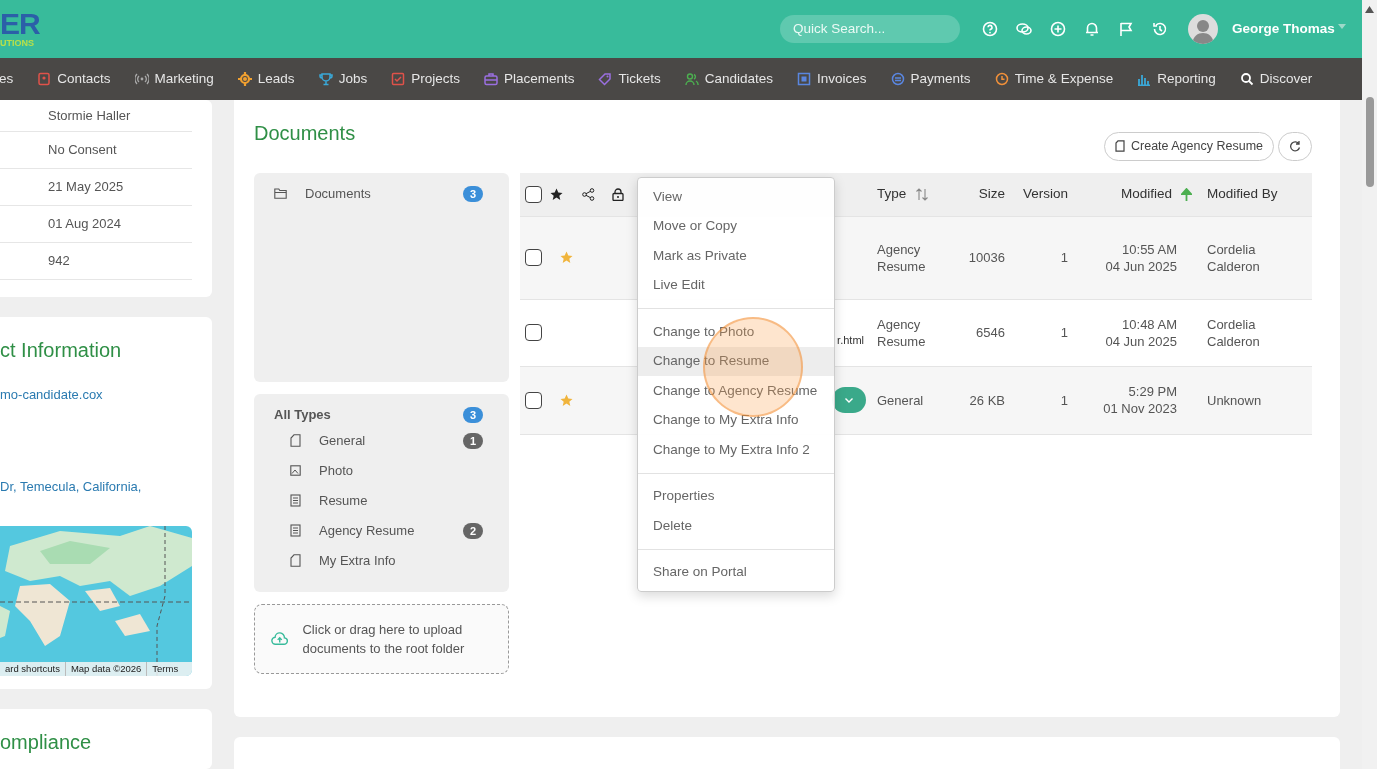 Image resolution: width=1377 pixels, height=769 pixels. Describe the element at coordinates (59, 261) in the screenshot. I see `detail-value: 942` at that location.